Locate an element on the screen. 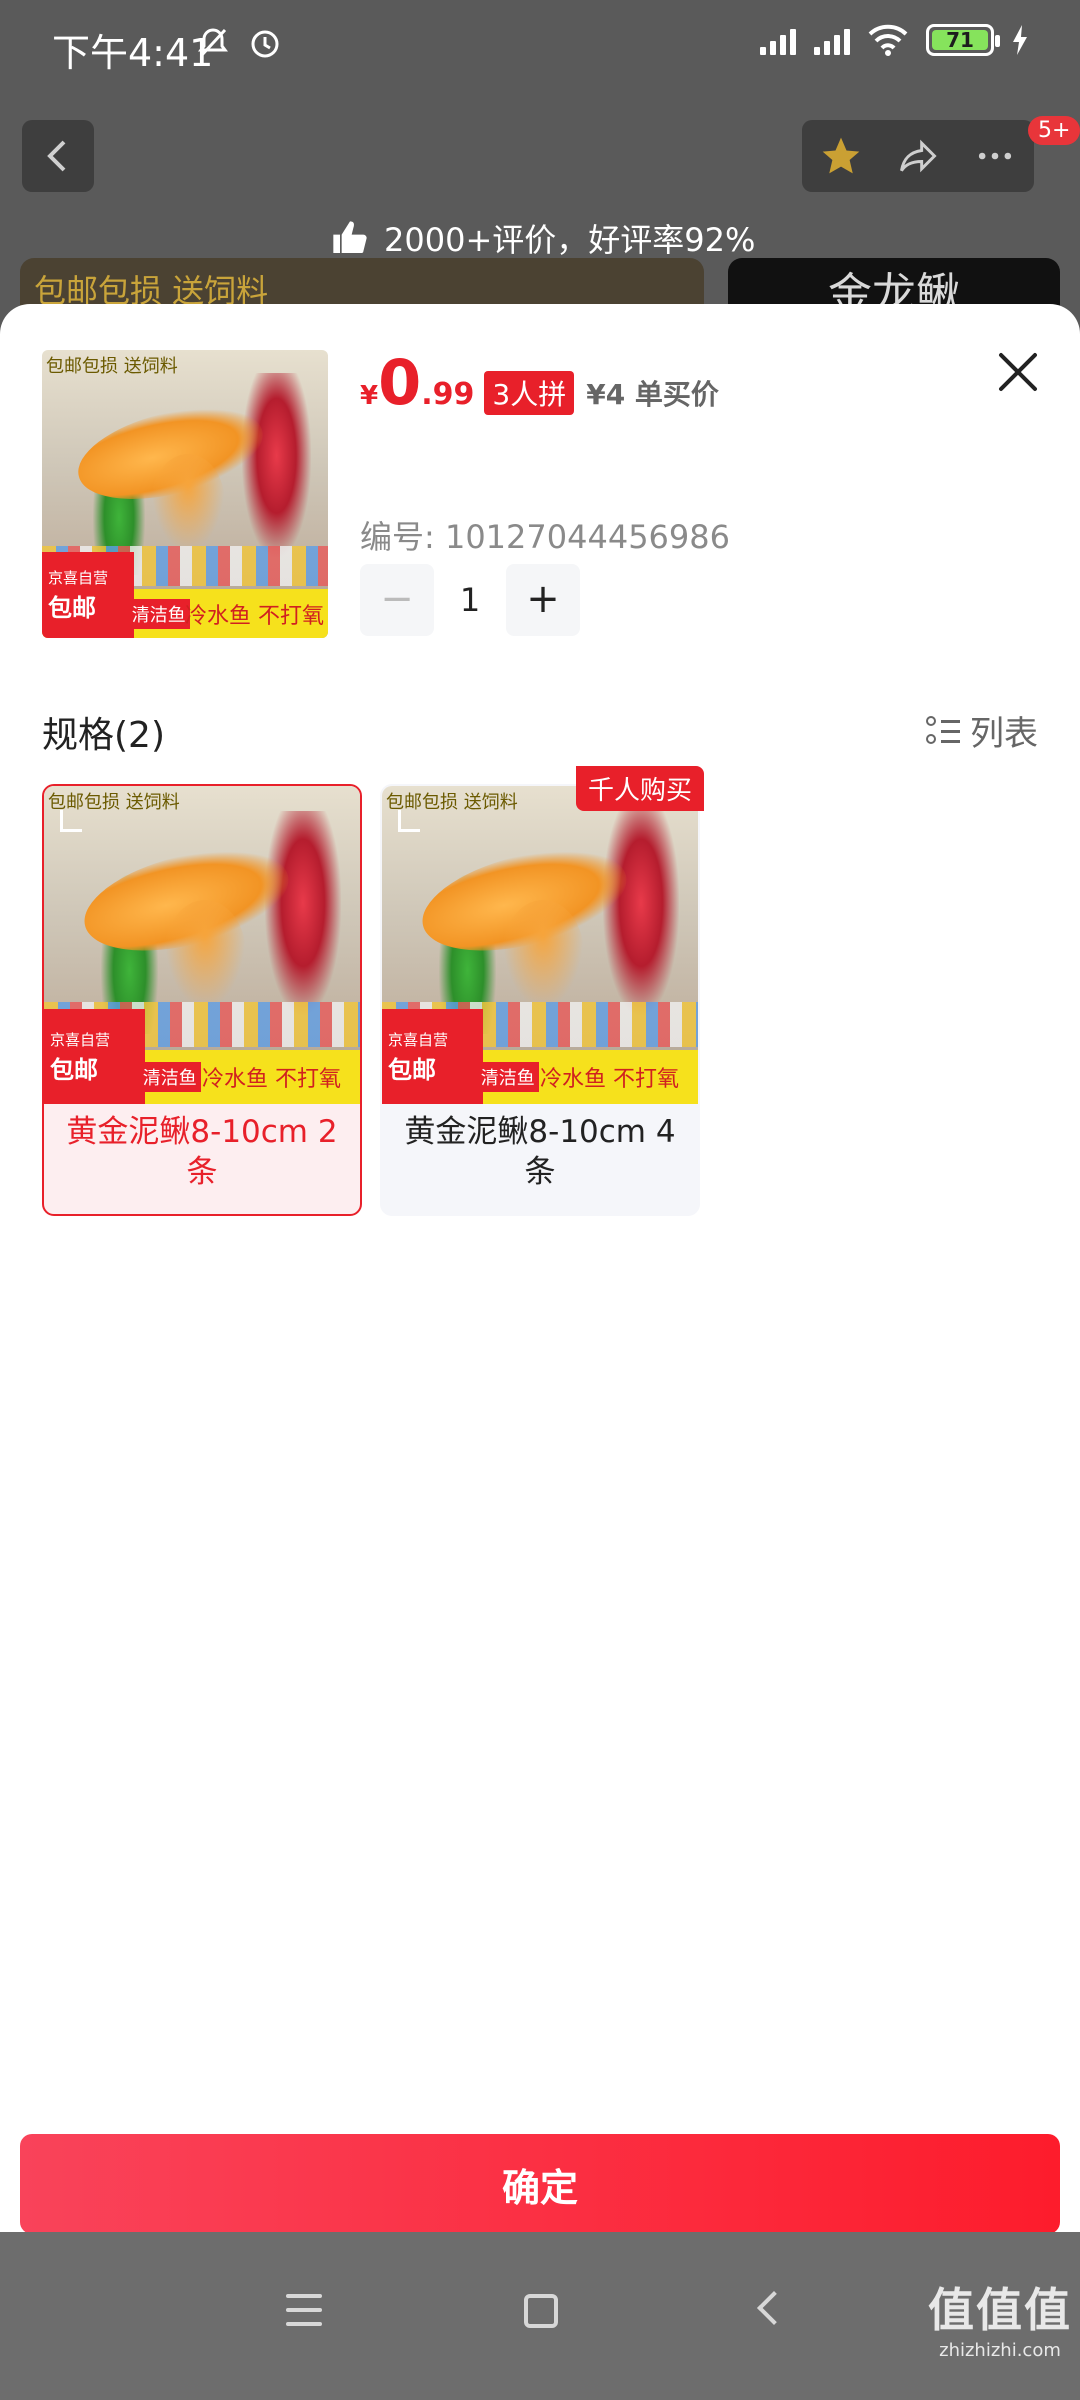 This screenshot has height=2400, width=1080. wifi-icon is located at coordinates (888, 40).